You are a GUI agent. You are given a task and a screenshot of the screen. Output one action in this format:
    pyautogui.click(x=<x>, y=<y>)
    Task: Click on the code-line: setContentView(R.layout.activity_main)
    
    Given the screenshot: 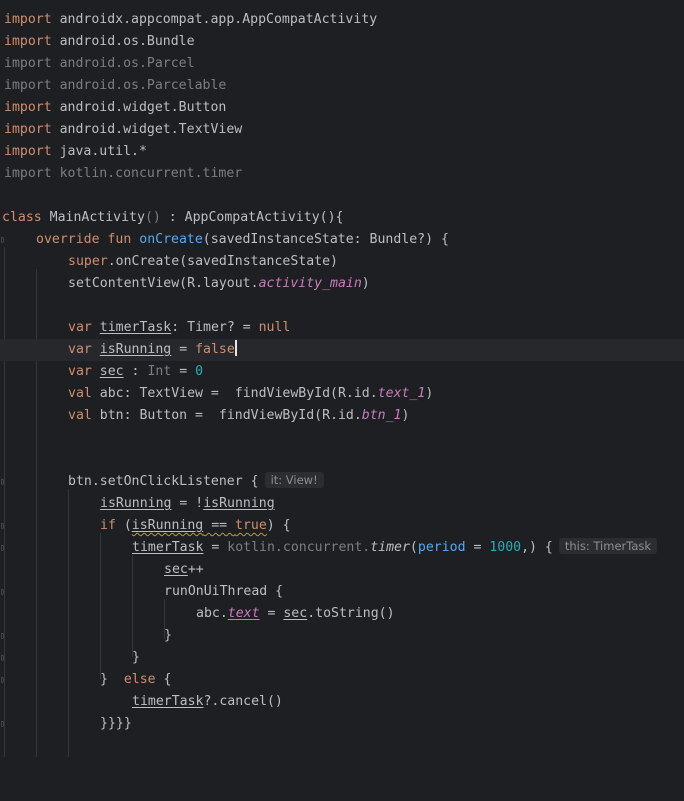 What is the action you would take?
    pyautogui.click(x=342, y=284)
    